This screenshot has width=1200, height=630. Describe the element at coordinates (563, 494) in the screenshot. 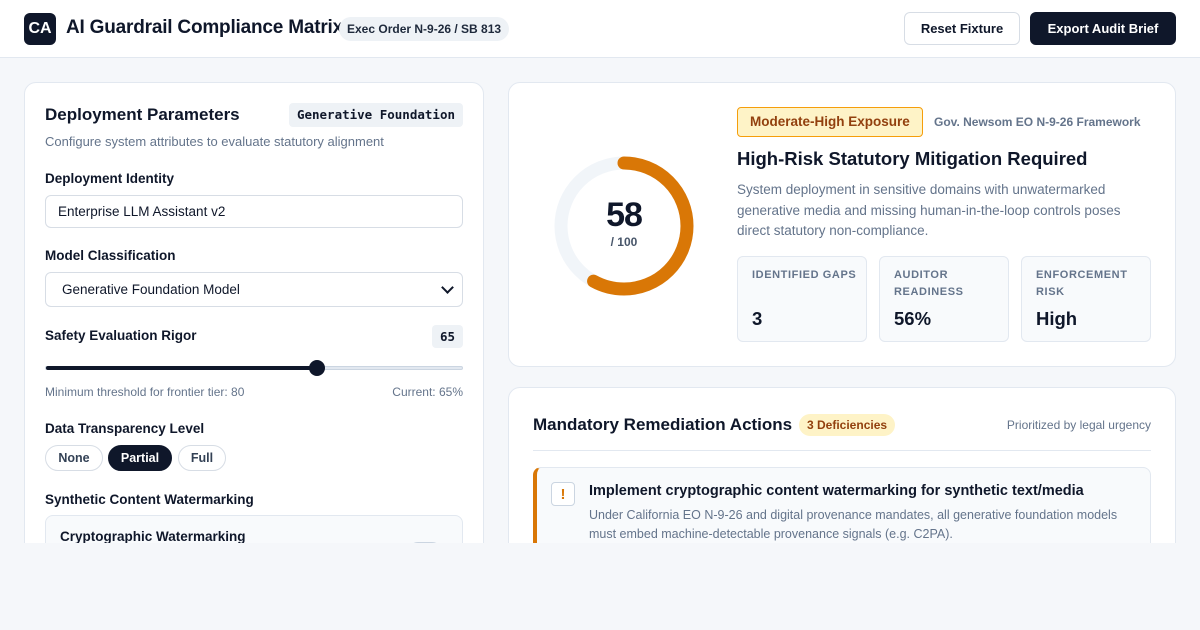

I see `alert-icon: !` at that location.